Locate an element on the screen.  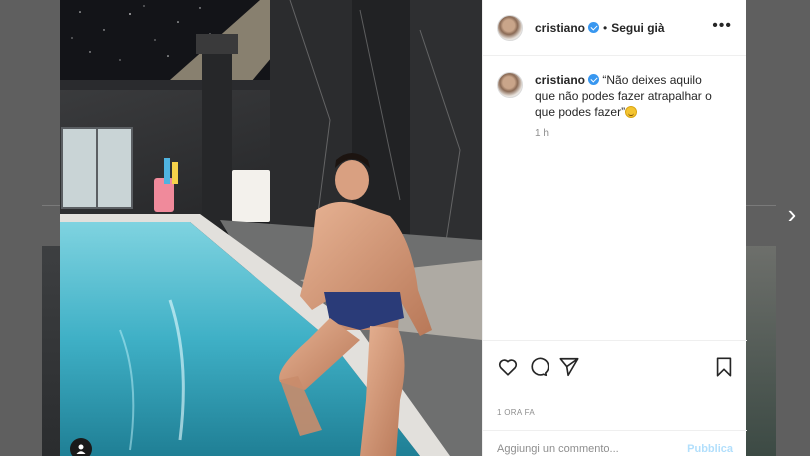
verified-badge-icon is located at coordinates (594, 27).